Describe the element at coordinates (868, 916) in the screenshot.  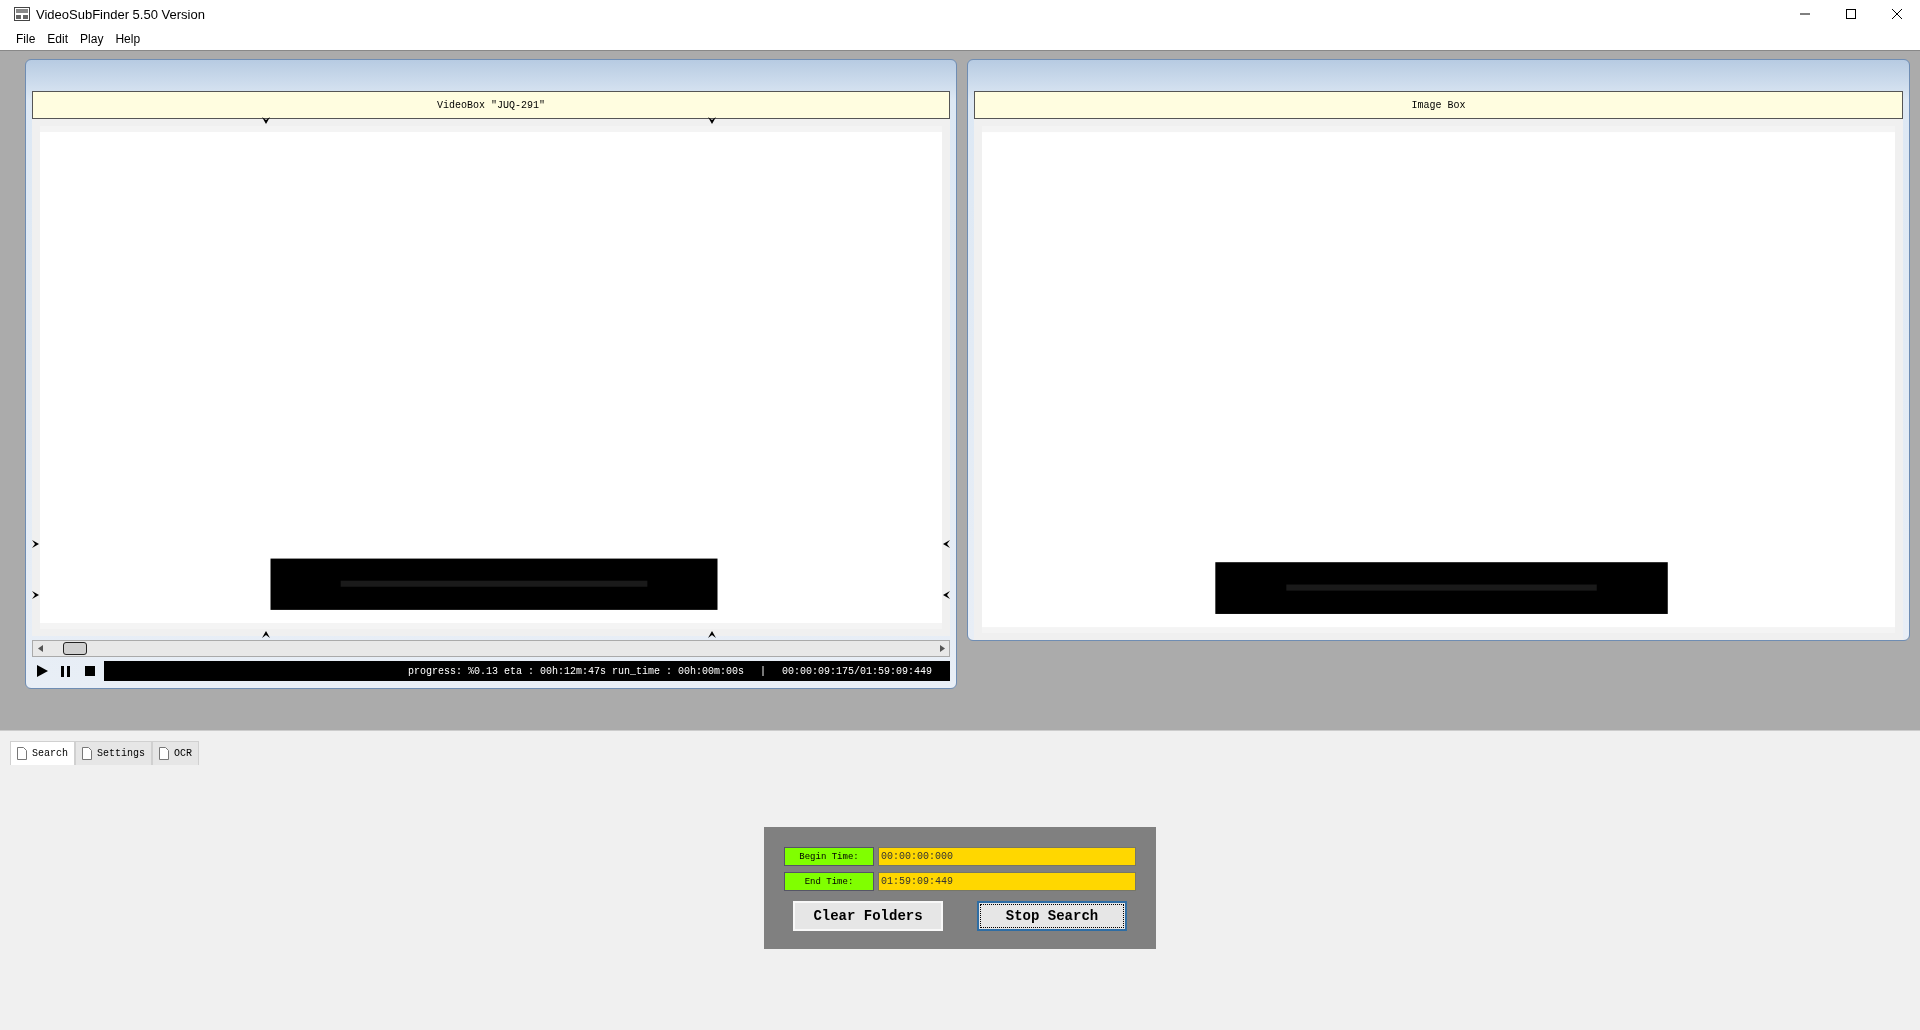
I see `action-button: Clear Folders` at that location.